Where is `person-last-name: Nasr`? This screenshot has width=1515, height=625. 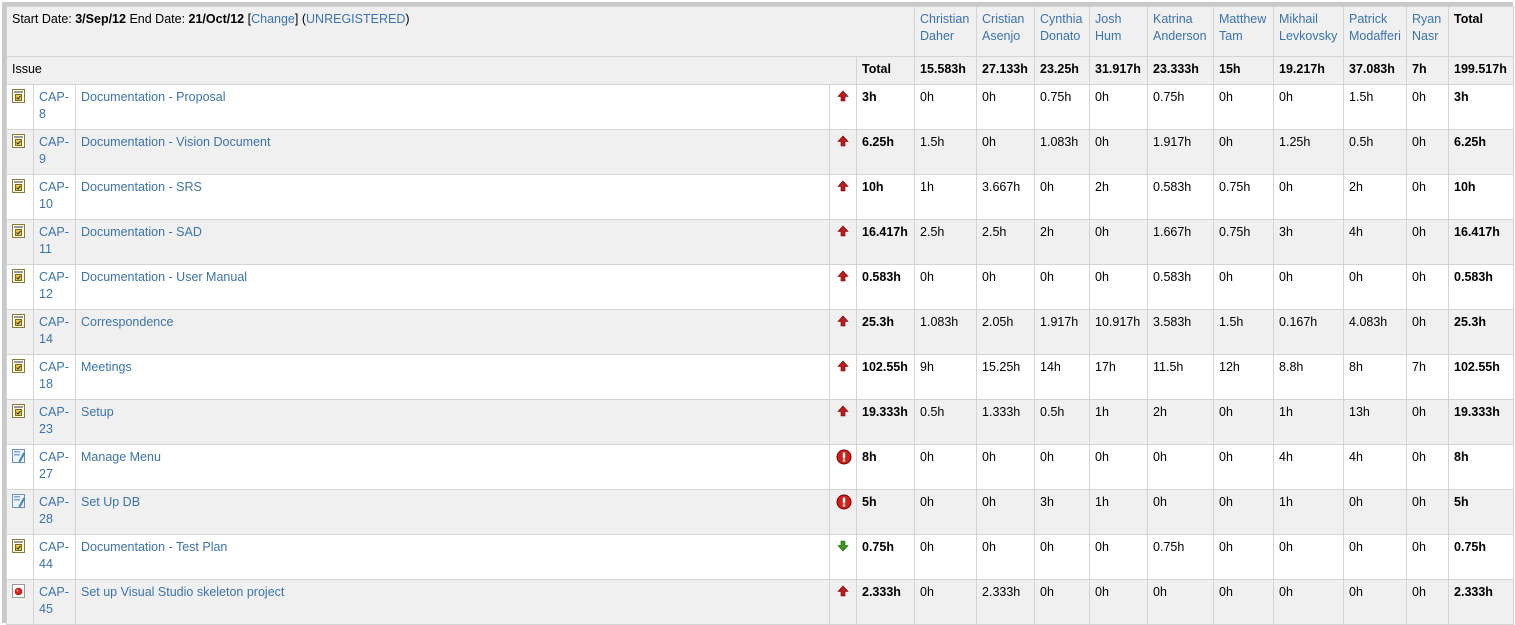
person-last-name: Nasr is located at coordinates (1425, 36).